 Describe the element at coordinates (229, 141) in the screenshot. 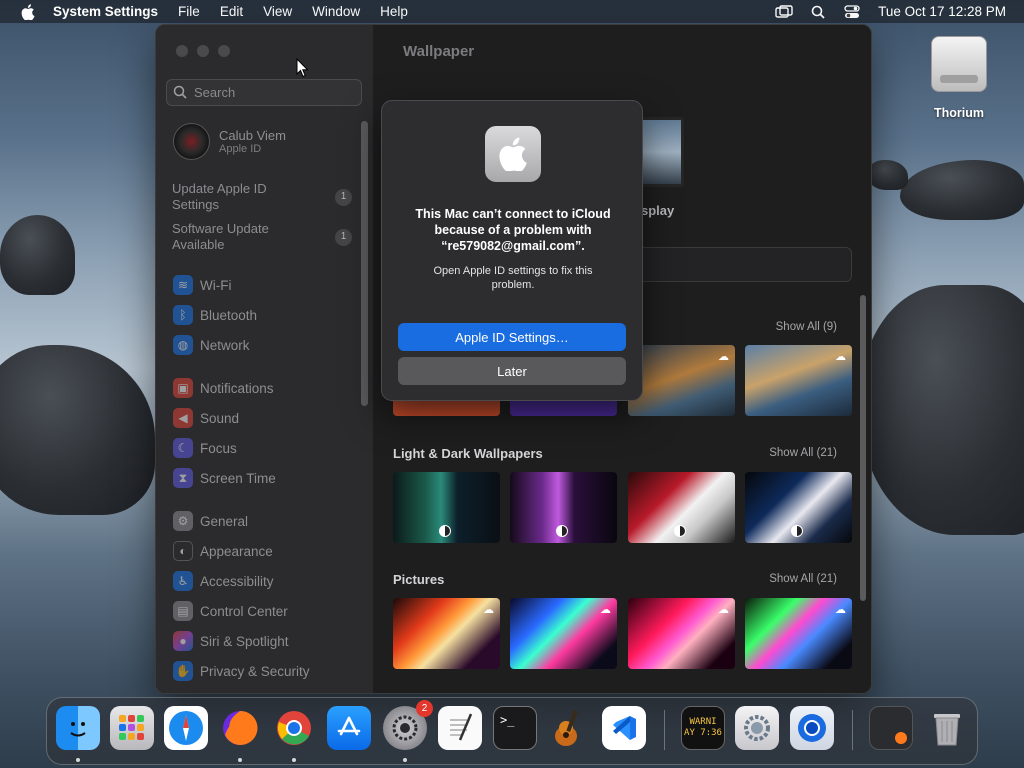

I see `apple-id-account: Calub Viem Apple ID` at that location.